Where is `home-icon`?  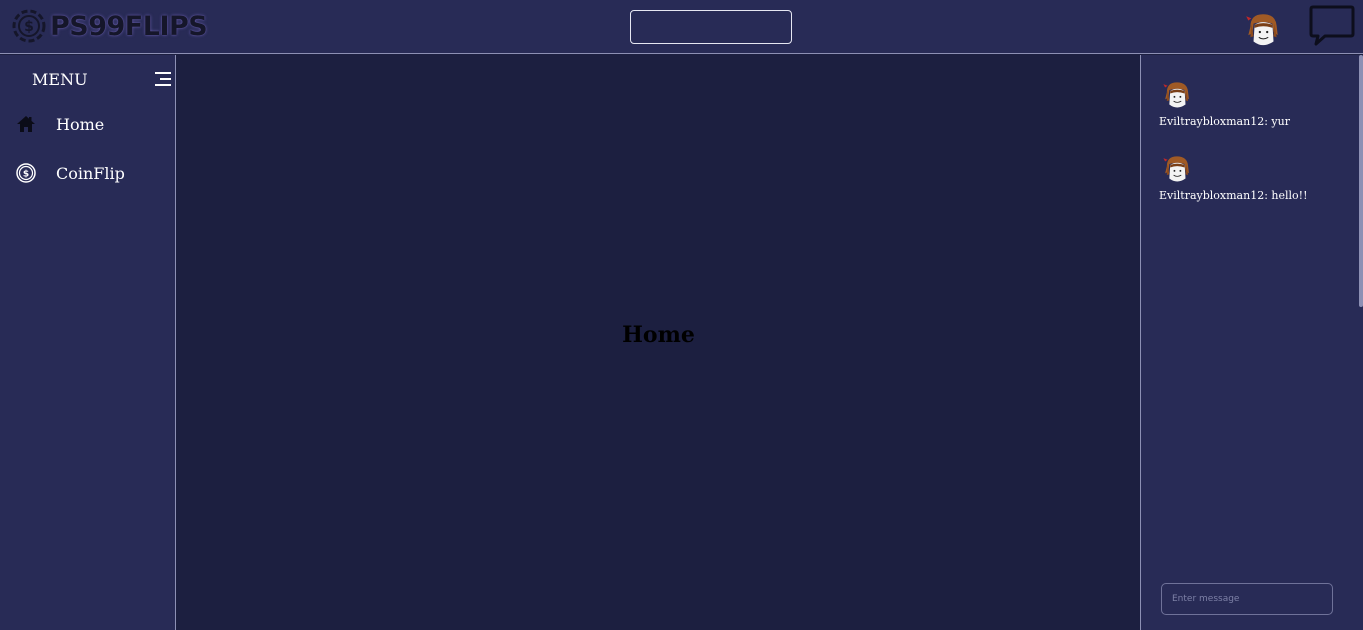
home-icon is located at coordinates (26, 124).